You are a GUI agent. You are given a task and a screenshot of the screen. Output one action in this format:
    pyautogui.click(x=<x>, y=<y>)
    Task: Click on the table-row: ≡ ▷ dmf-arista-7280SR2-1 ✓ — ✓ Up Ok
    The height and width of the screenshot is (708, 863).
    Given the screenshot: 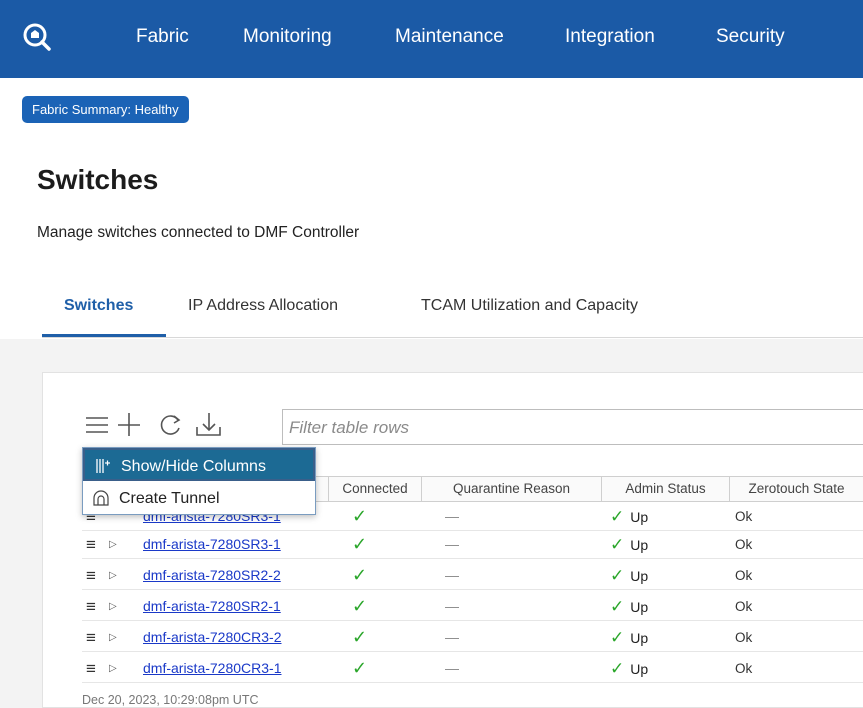 What is the action you would take?
    pyautogui.click(x=472, y=607)
    